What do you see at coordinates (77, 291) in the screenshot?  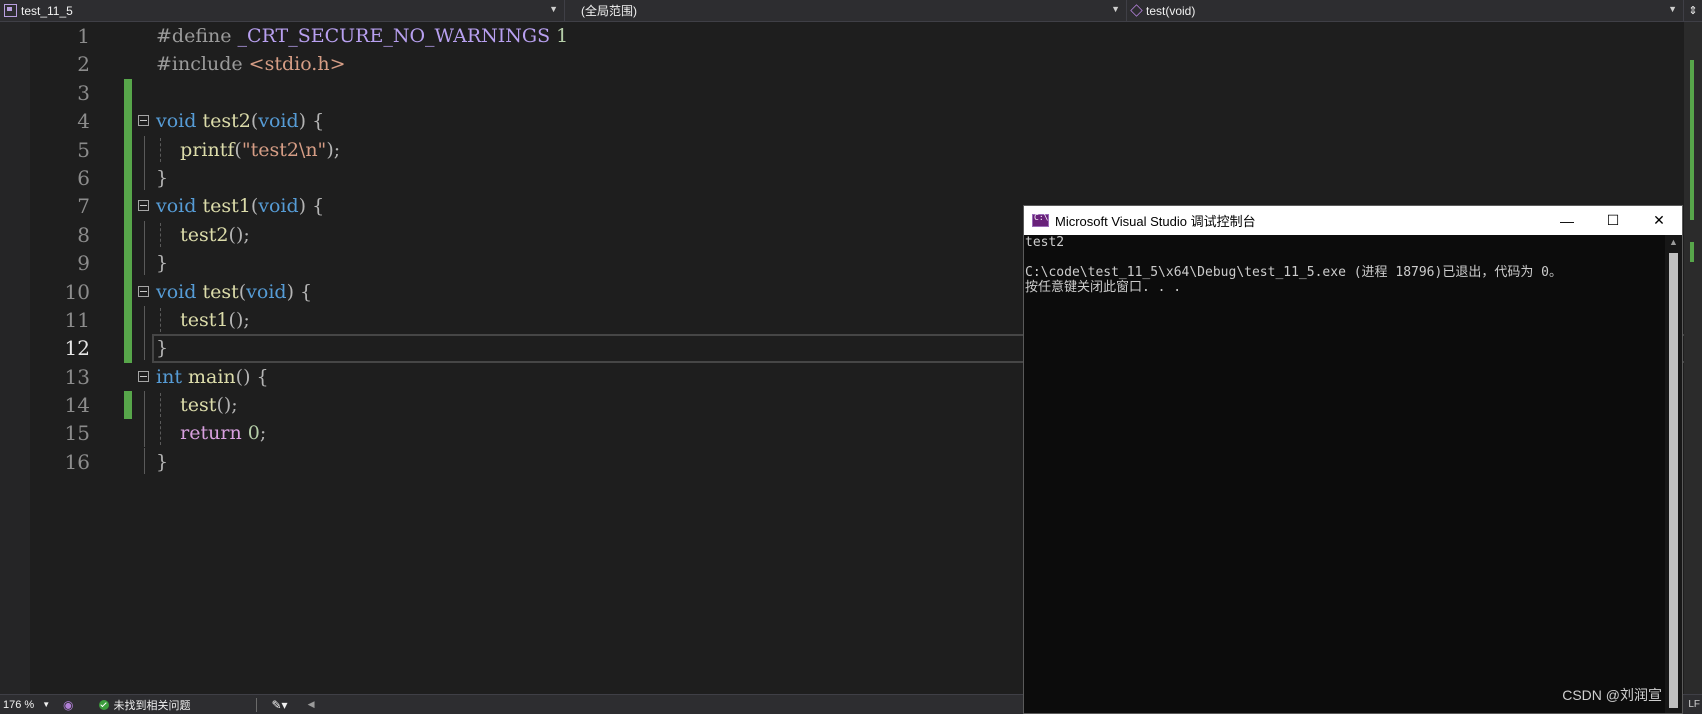 I see `line-number: 10` at bounding box center [77, 291].